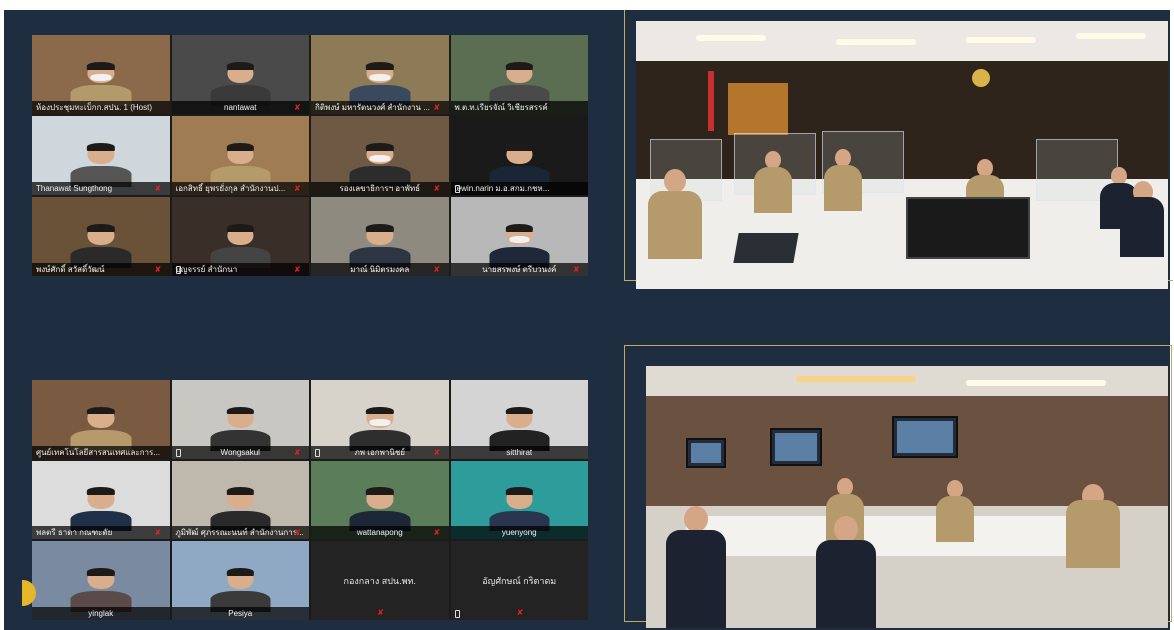  Describe the element at coordinates (240, 269) in the screenshot. I see `participant-name: บุญจรรย์ สำนักนา` at that location.